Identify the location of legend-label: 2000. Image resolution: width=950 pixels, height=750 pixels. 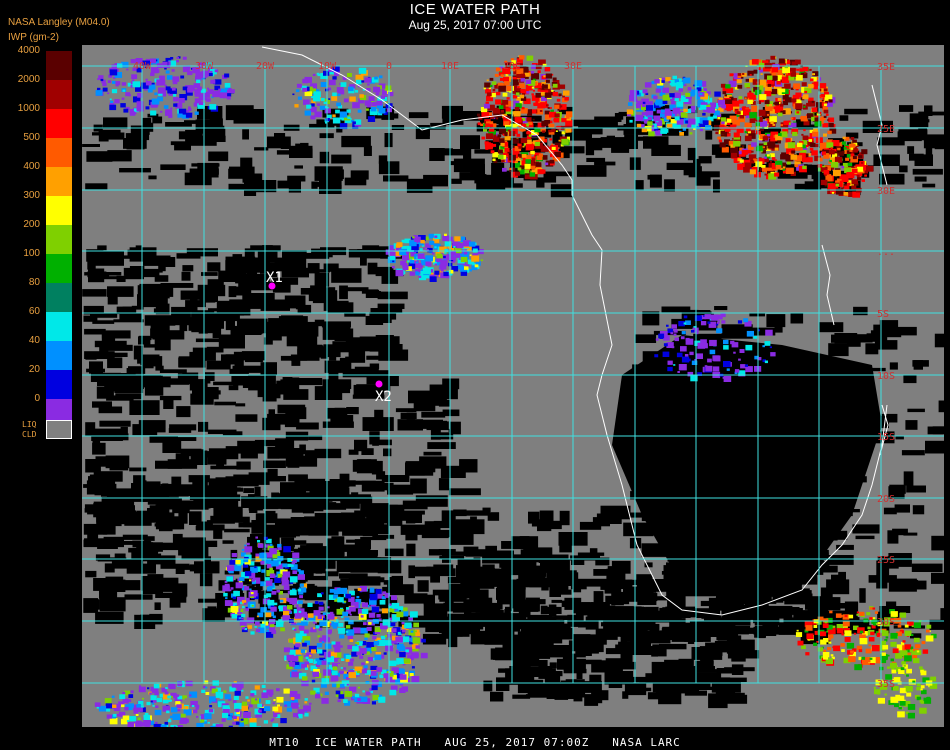
(28, 79).